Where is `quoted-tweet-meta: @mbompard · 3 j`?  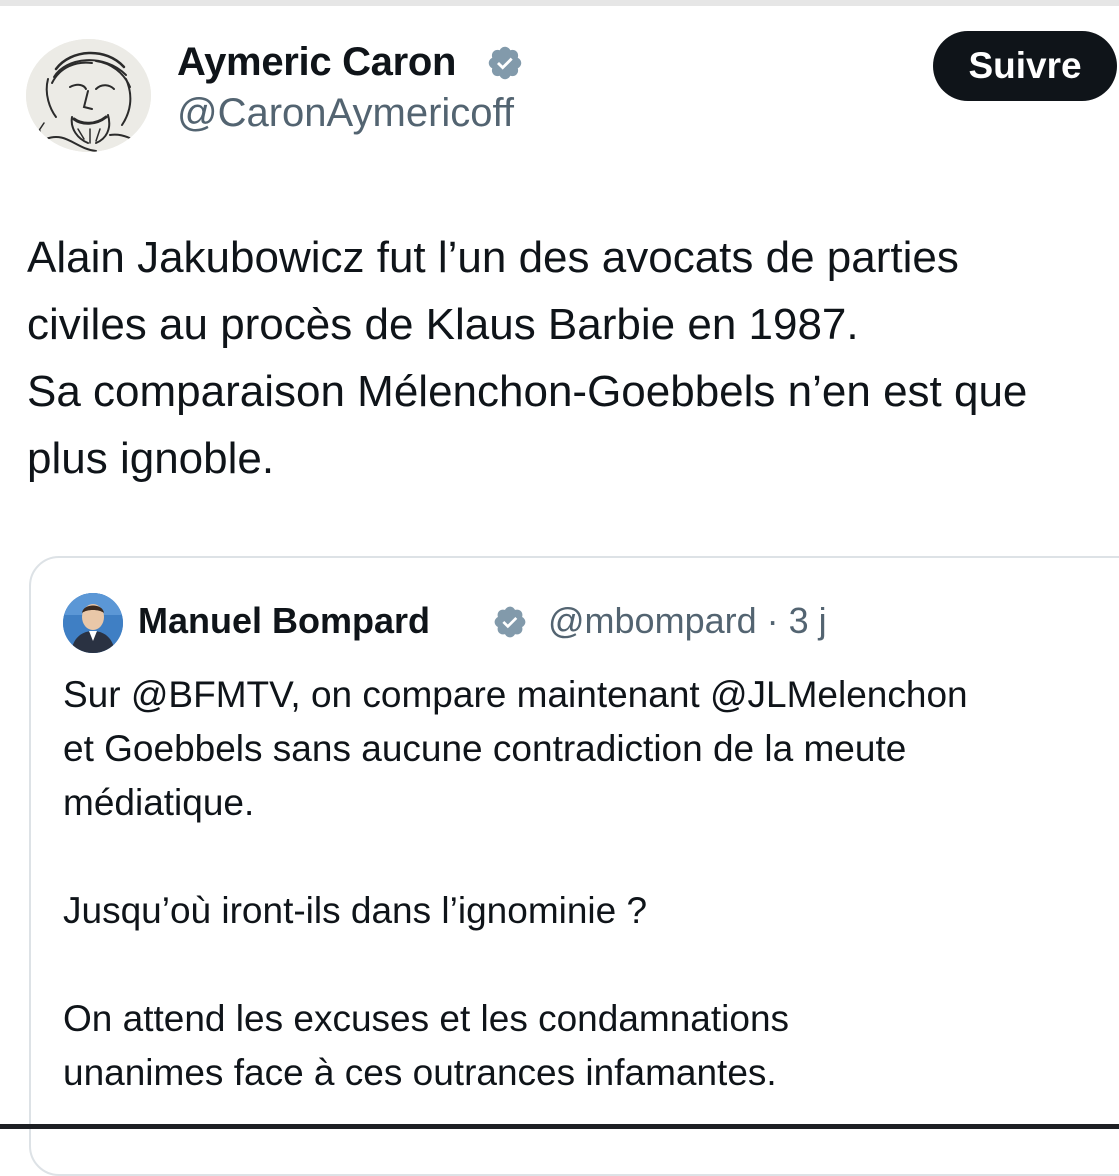
quoted-tweet-meta: @mbompard · 3 j is located at coordinates (687, 621).